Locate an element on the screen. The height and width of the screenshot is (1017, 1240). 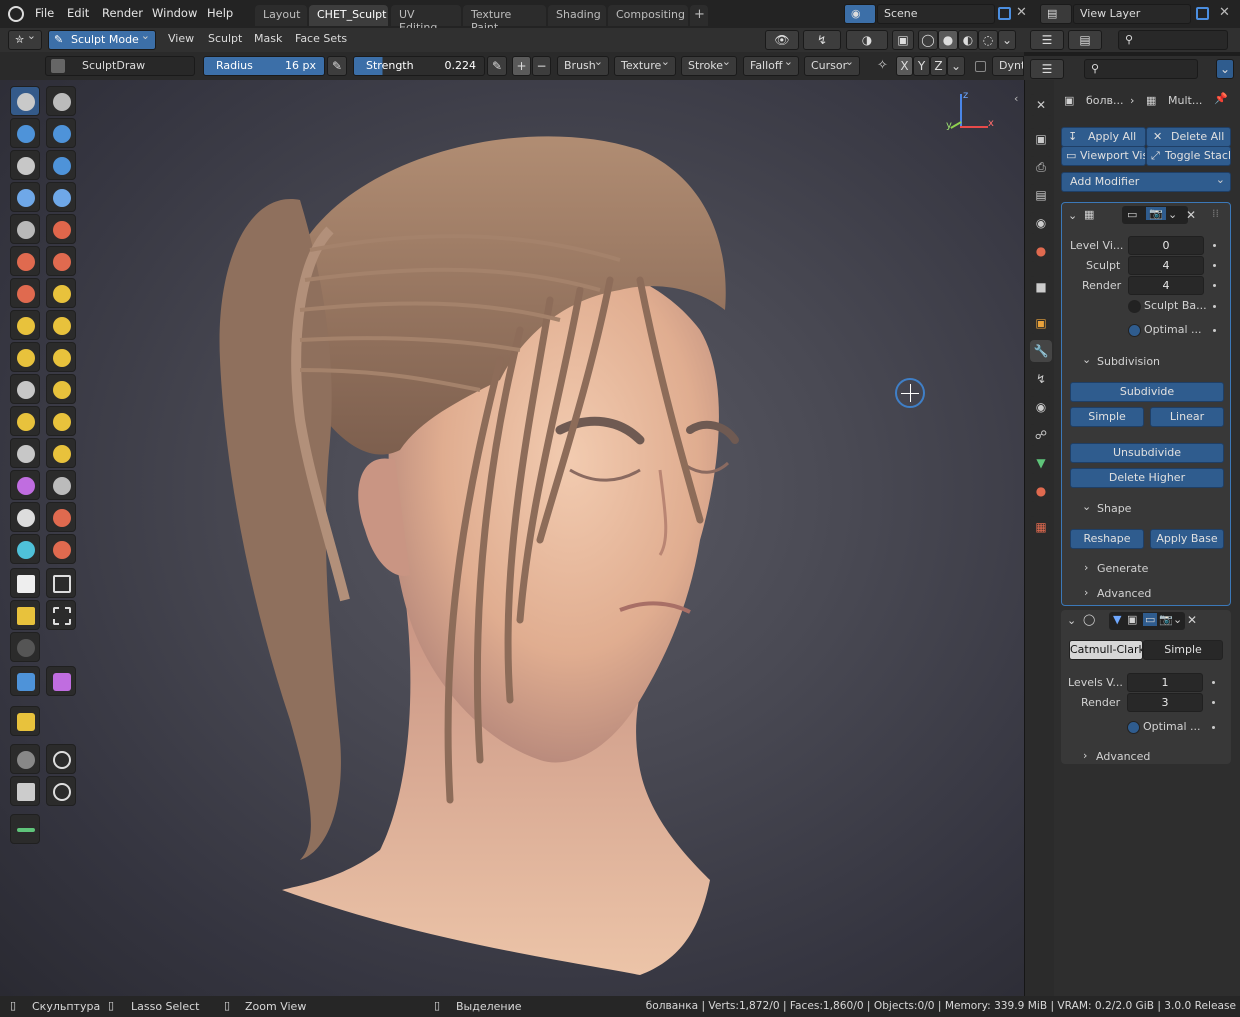
draw-sharp-brush-tool is located at coordinates (61, 101).